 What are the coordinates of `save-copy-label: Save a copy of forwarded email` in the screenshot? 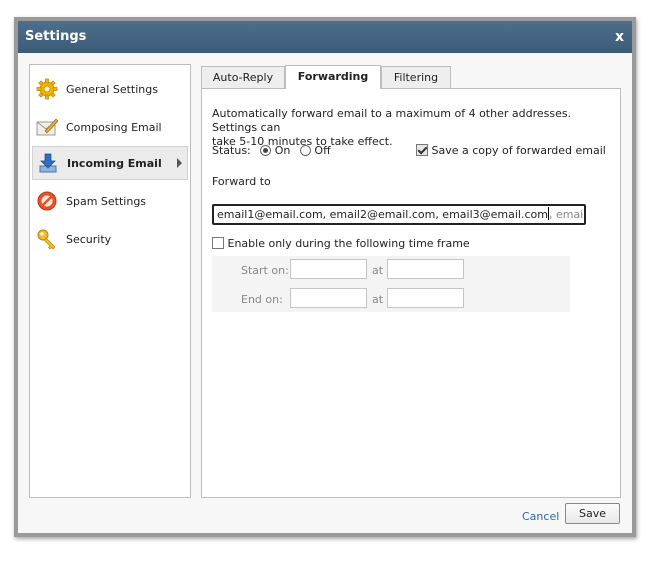 It's located at (518, 150).